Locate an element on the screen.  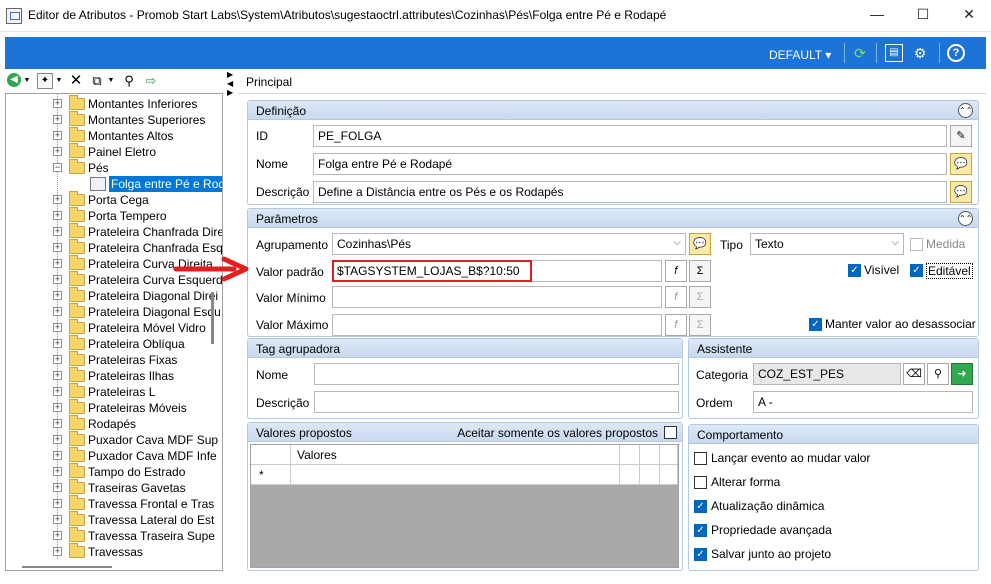
tree-item: + Prateleiras Ilhas is located at coordinates (114, 375).